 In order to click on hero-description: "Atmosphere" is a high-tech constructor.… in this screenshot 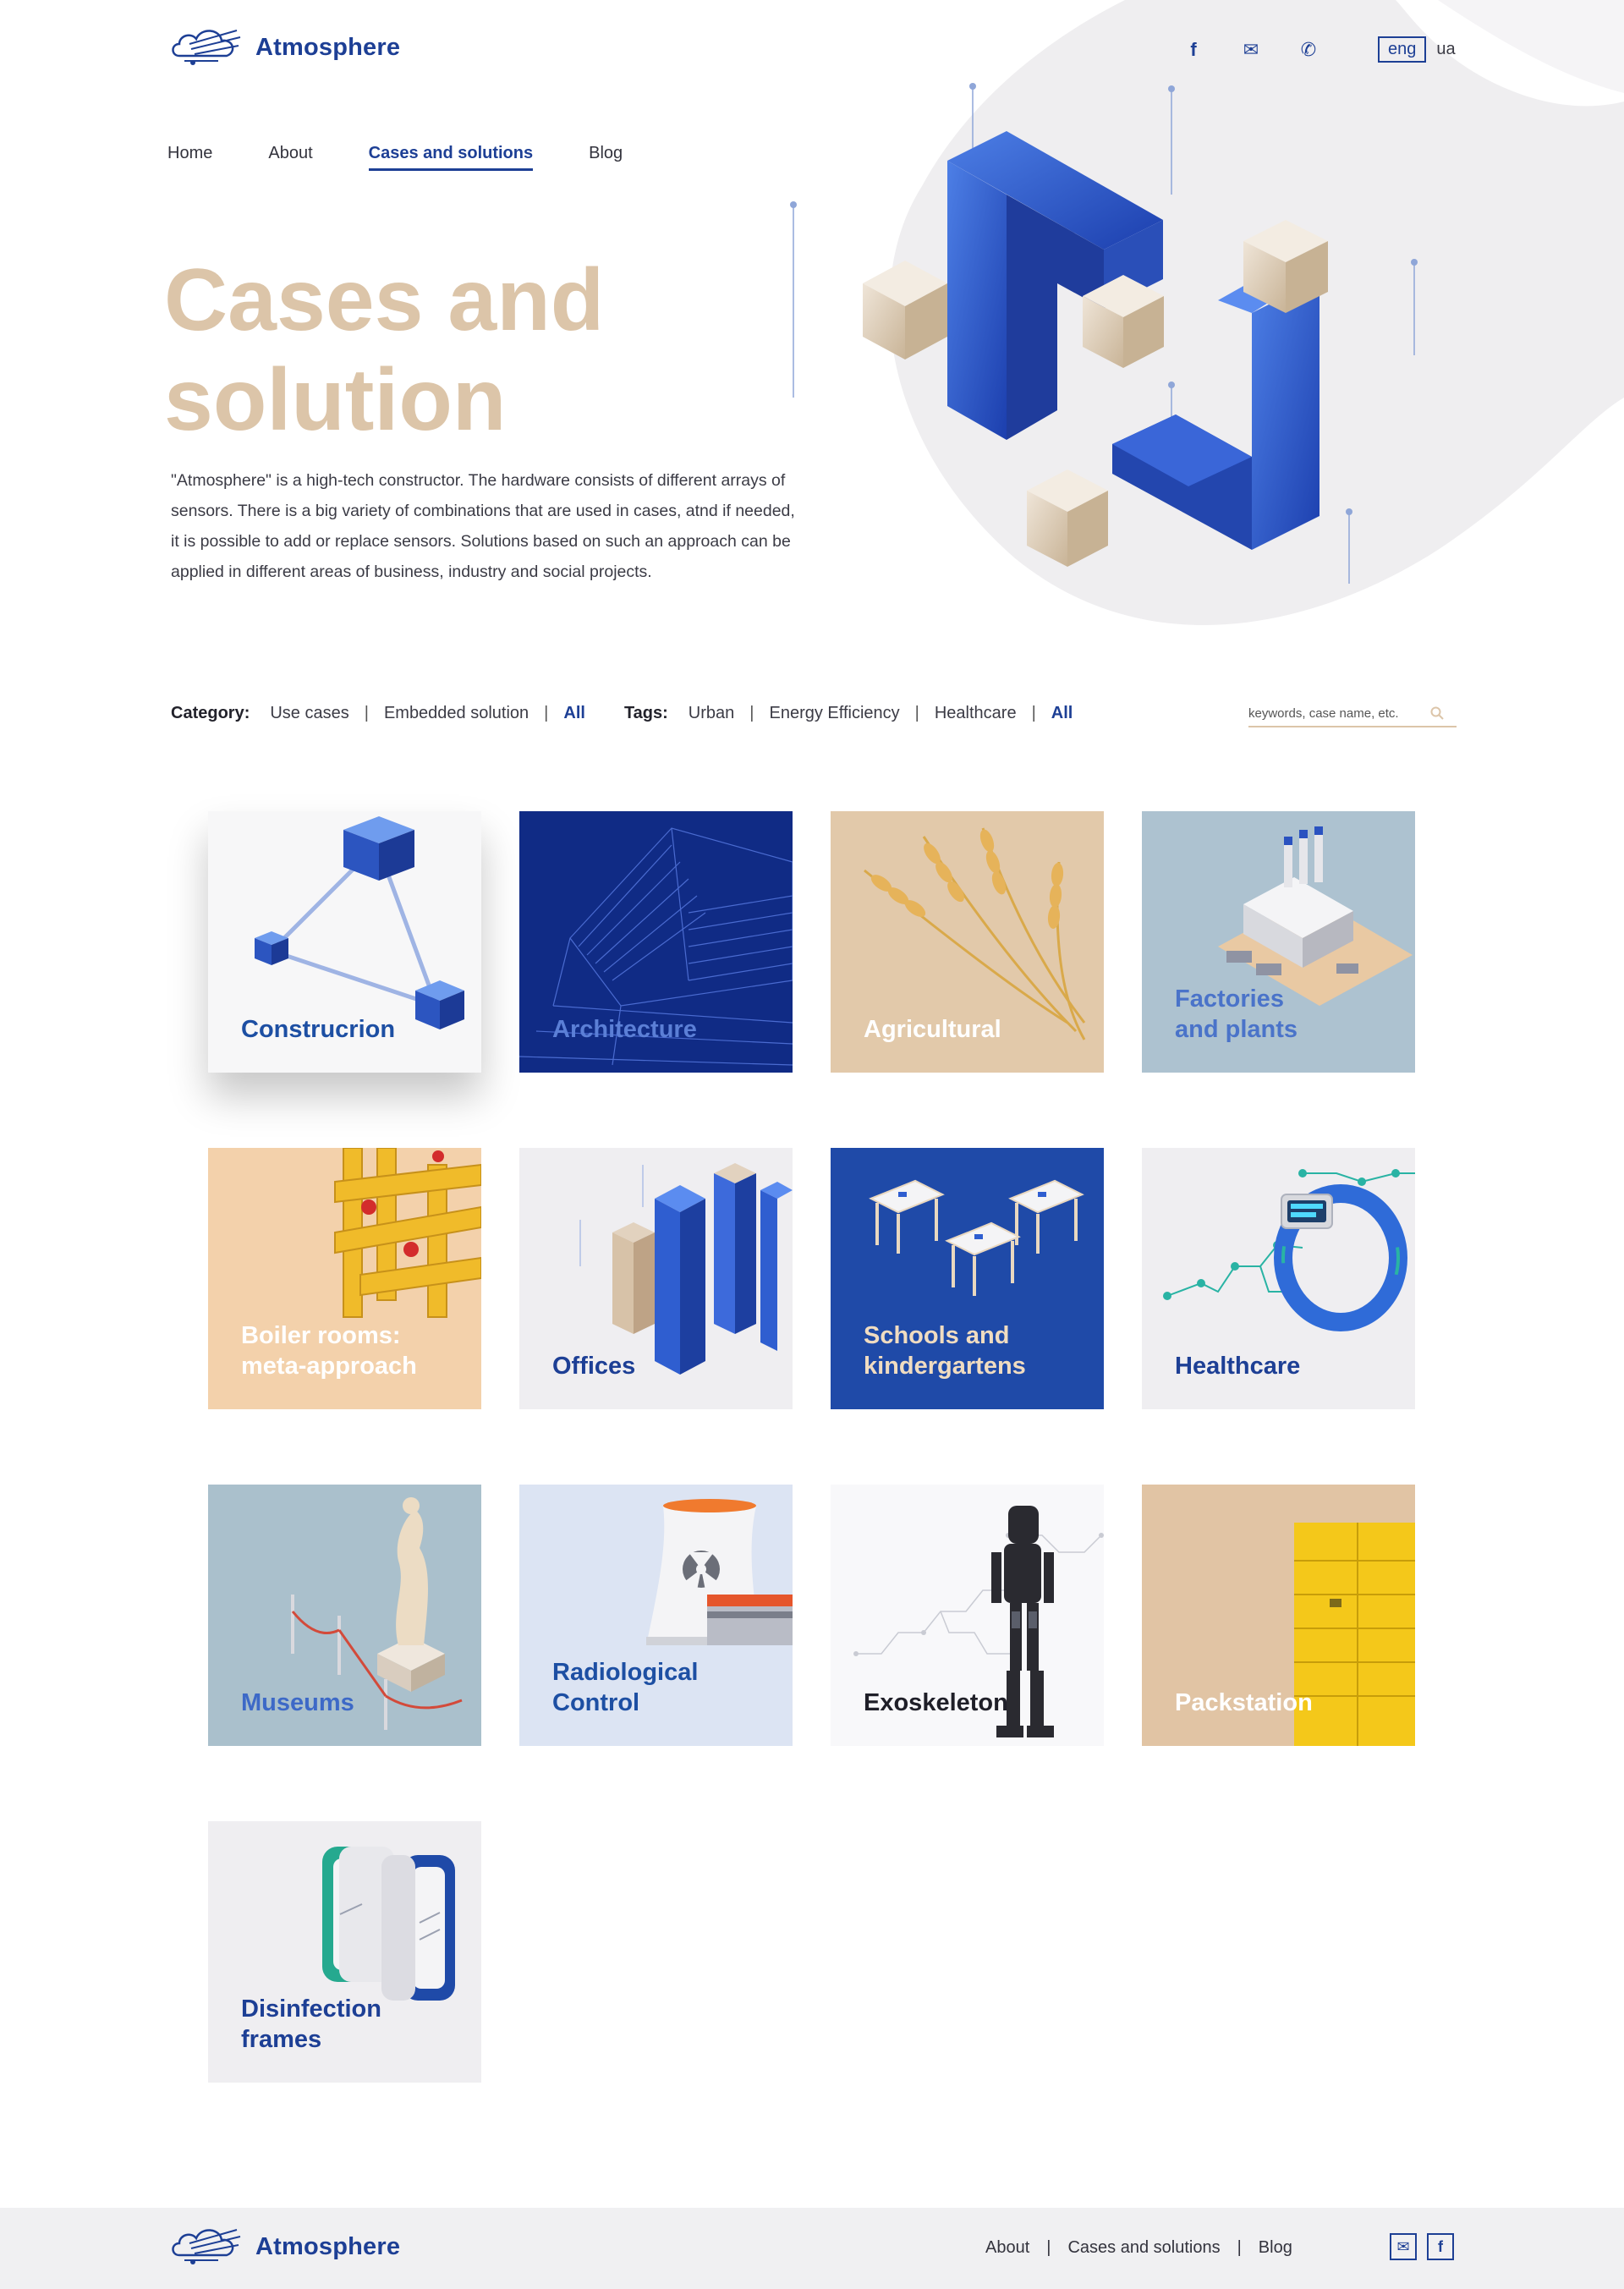, I will do `click(483, 526)`.